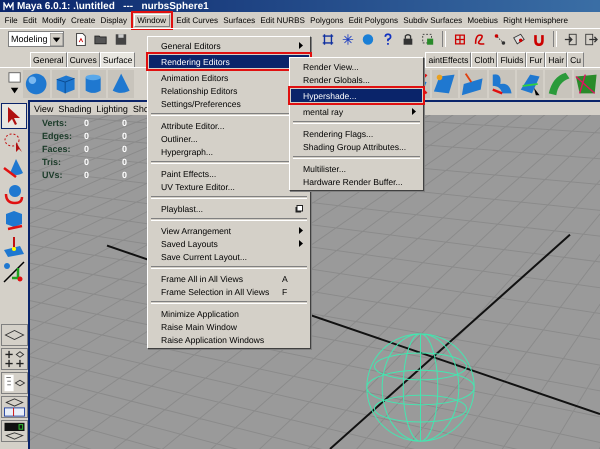  I want to click on hud-label: Faces:, so click(57, 149).